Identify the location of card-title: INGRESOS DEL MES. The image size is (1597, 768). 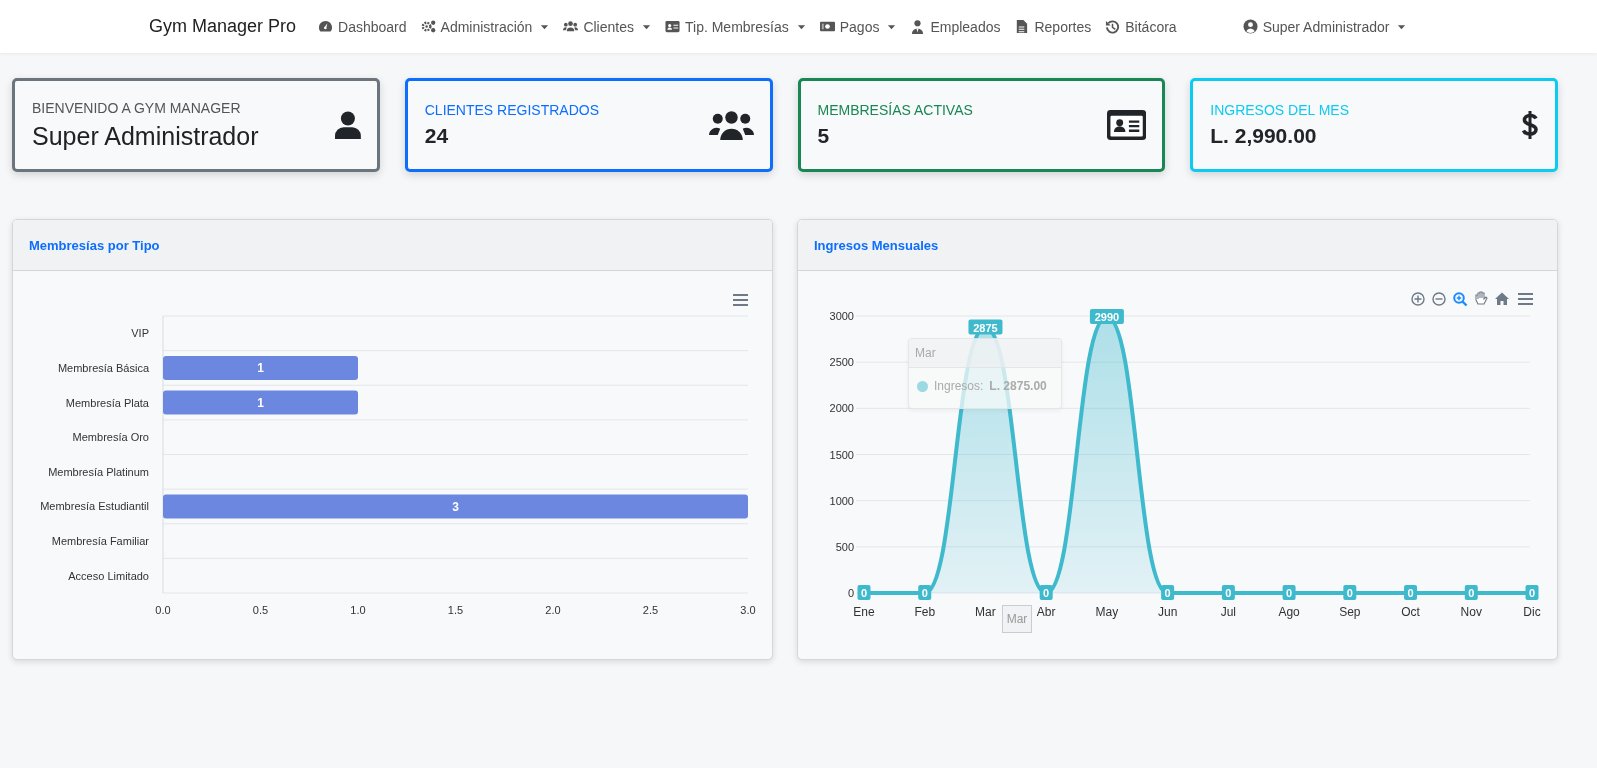
(1279, 110).